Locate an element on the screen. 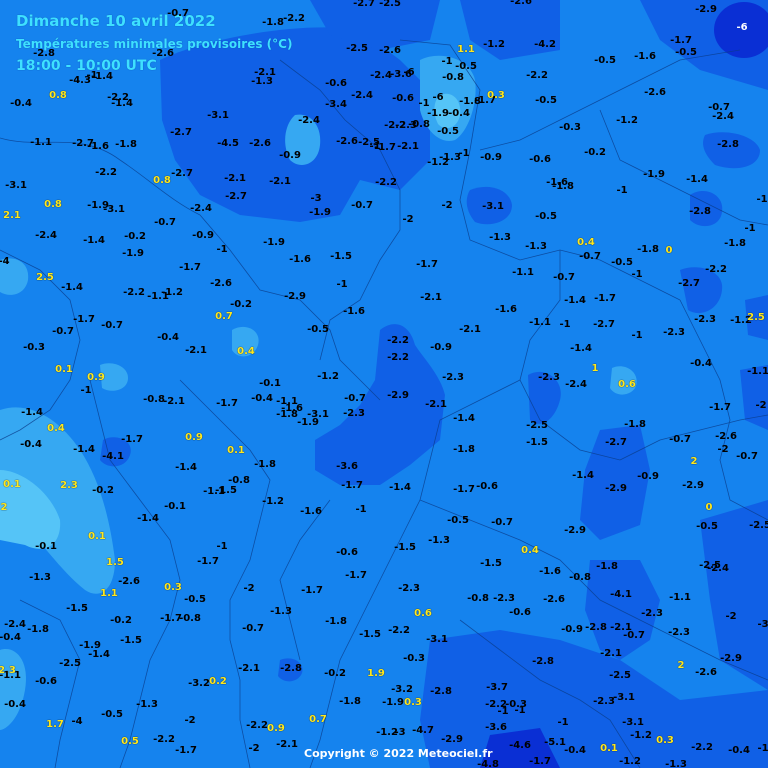 The image size is (768, 768). station-temperature: 0.6 is located at coordinates (423, 613).